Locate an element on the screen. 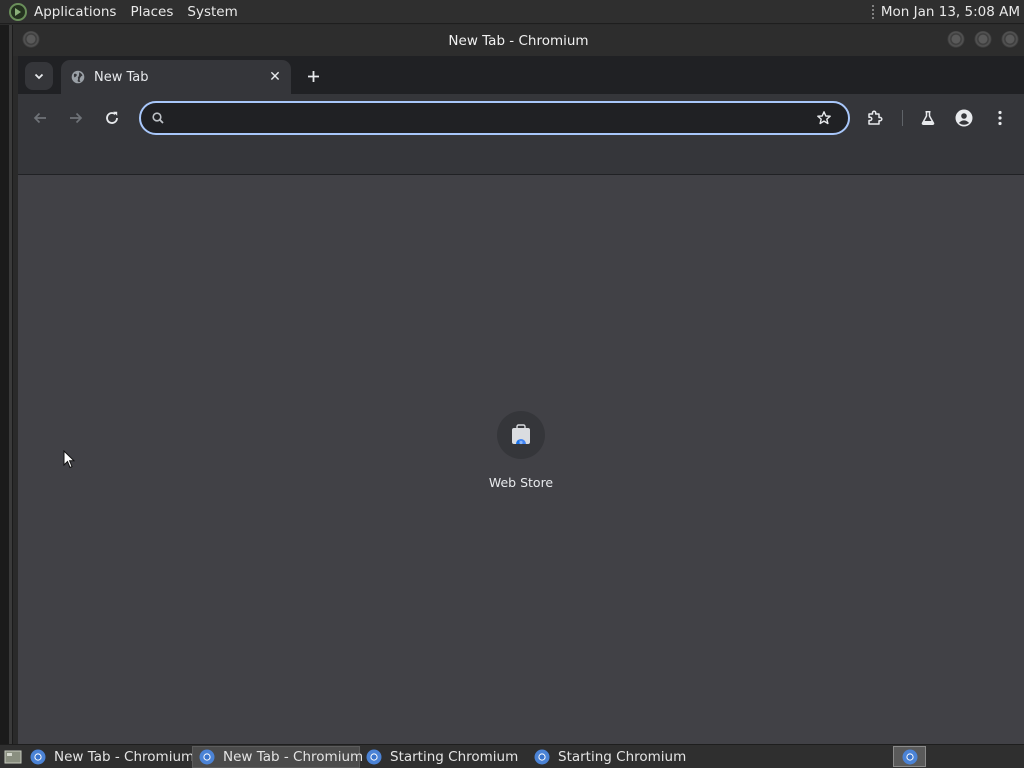  web-store-icon is located at coordinates (521, 434).